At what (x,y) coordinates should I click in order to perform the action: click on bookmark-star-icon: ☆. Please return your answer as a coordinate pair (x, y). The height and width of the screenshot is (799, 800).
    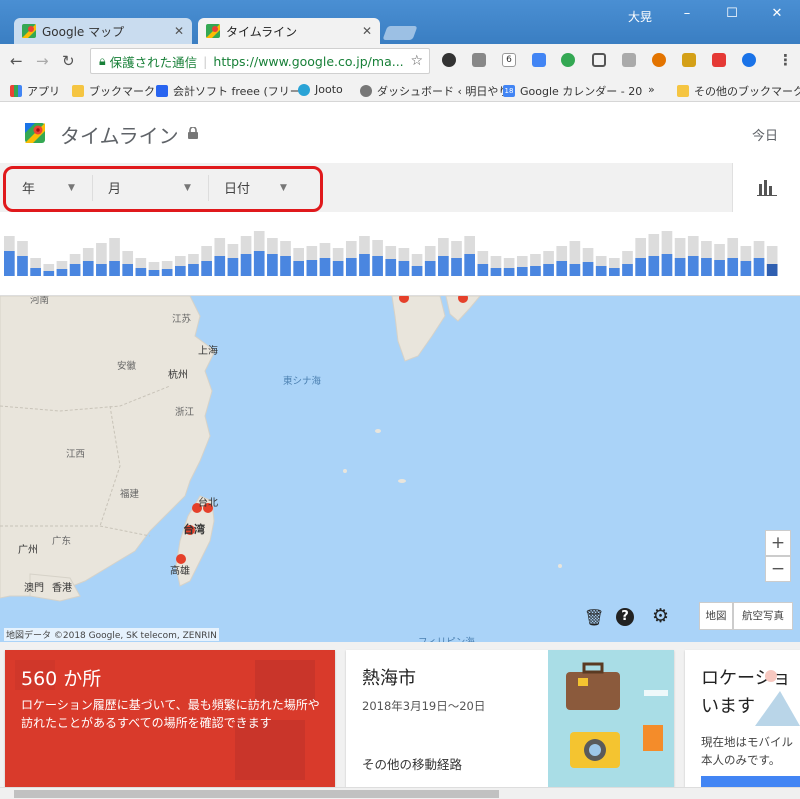
    Looking at the image, I should click on (416, 61).